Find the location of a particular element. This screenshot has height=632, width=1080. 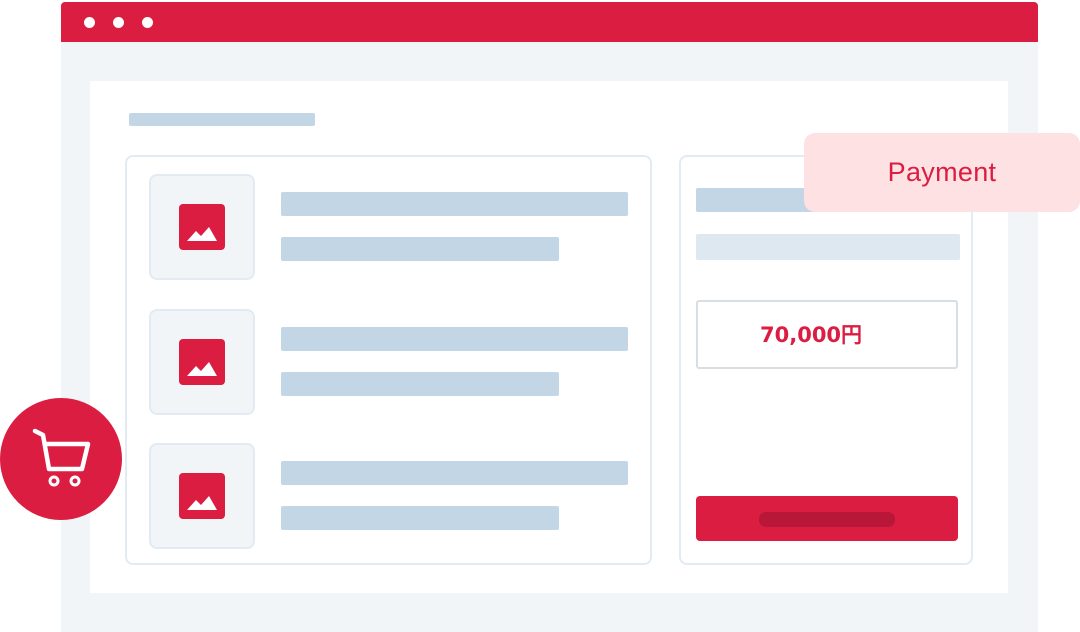

total-price-field: 70,000円 is located at coordinates (827, 334).